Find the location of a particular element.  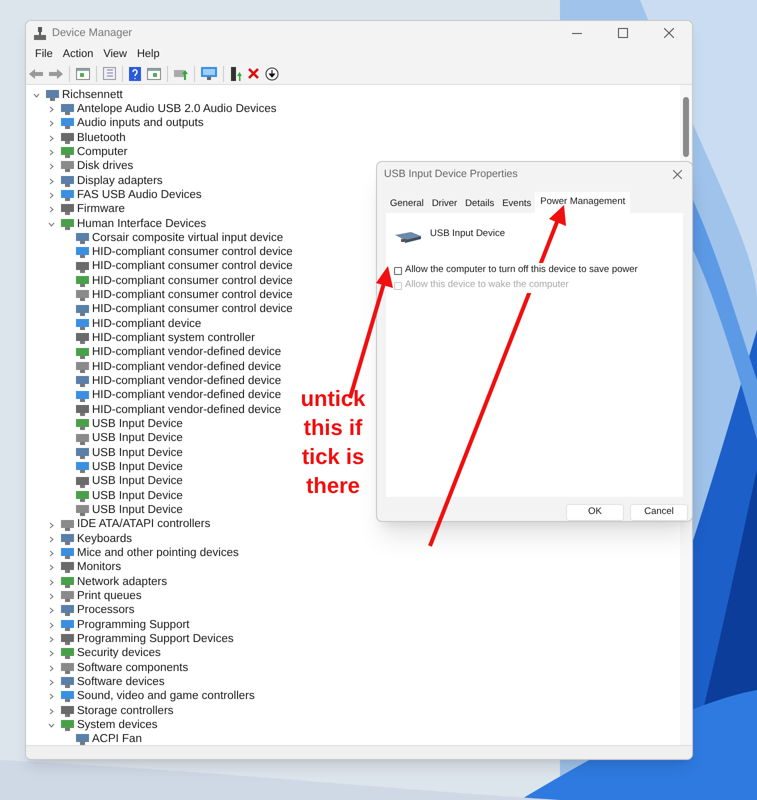

checkbox-label: Allow this device to wake the computer is located at coordinates (487, 285).